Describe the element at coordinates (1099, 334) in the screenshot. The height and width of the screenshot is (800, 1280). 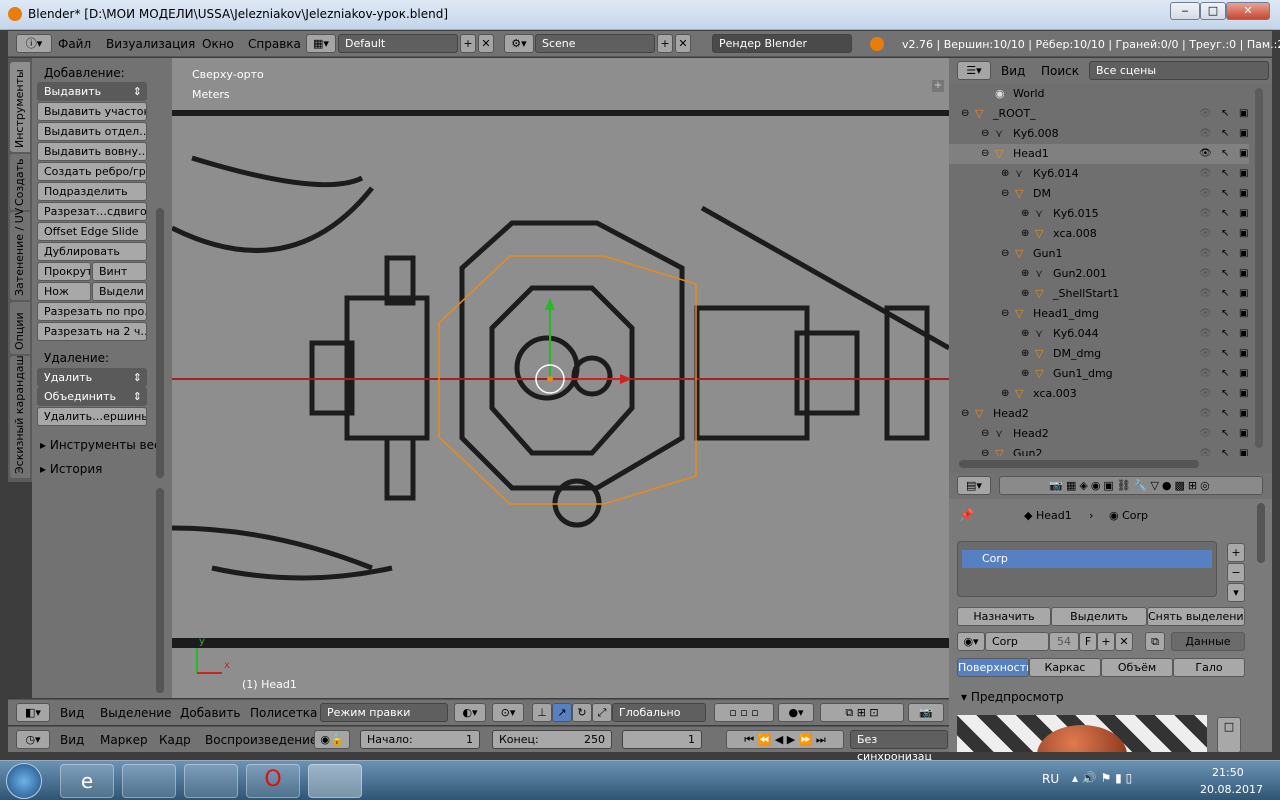
I see `outliner-row: ⊕ ⋎ Куб.044 👁 ↖ ▣` at that location.